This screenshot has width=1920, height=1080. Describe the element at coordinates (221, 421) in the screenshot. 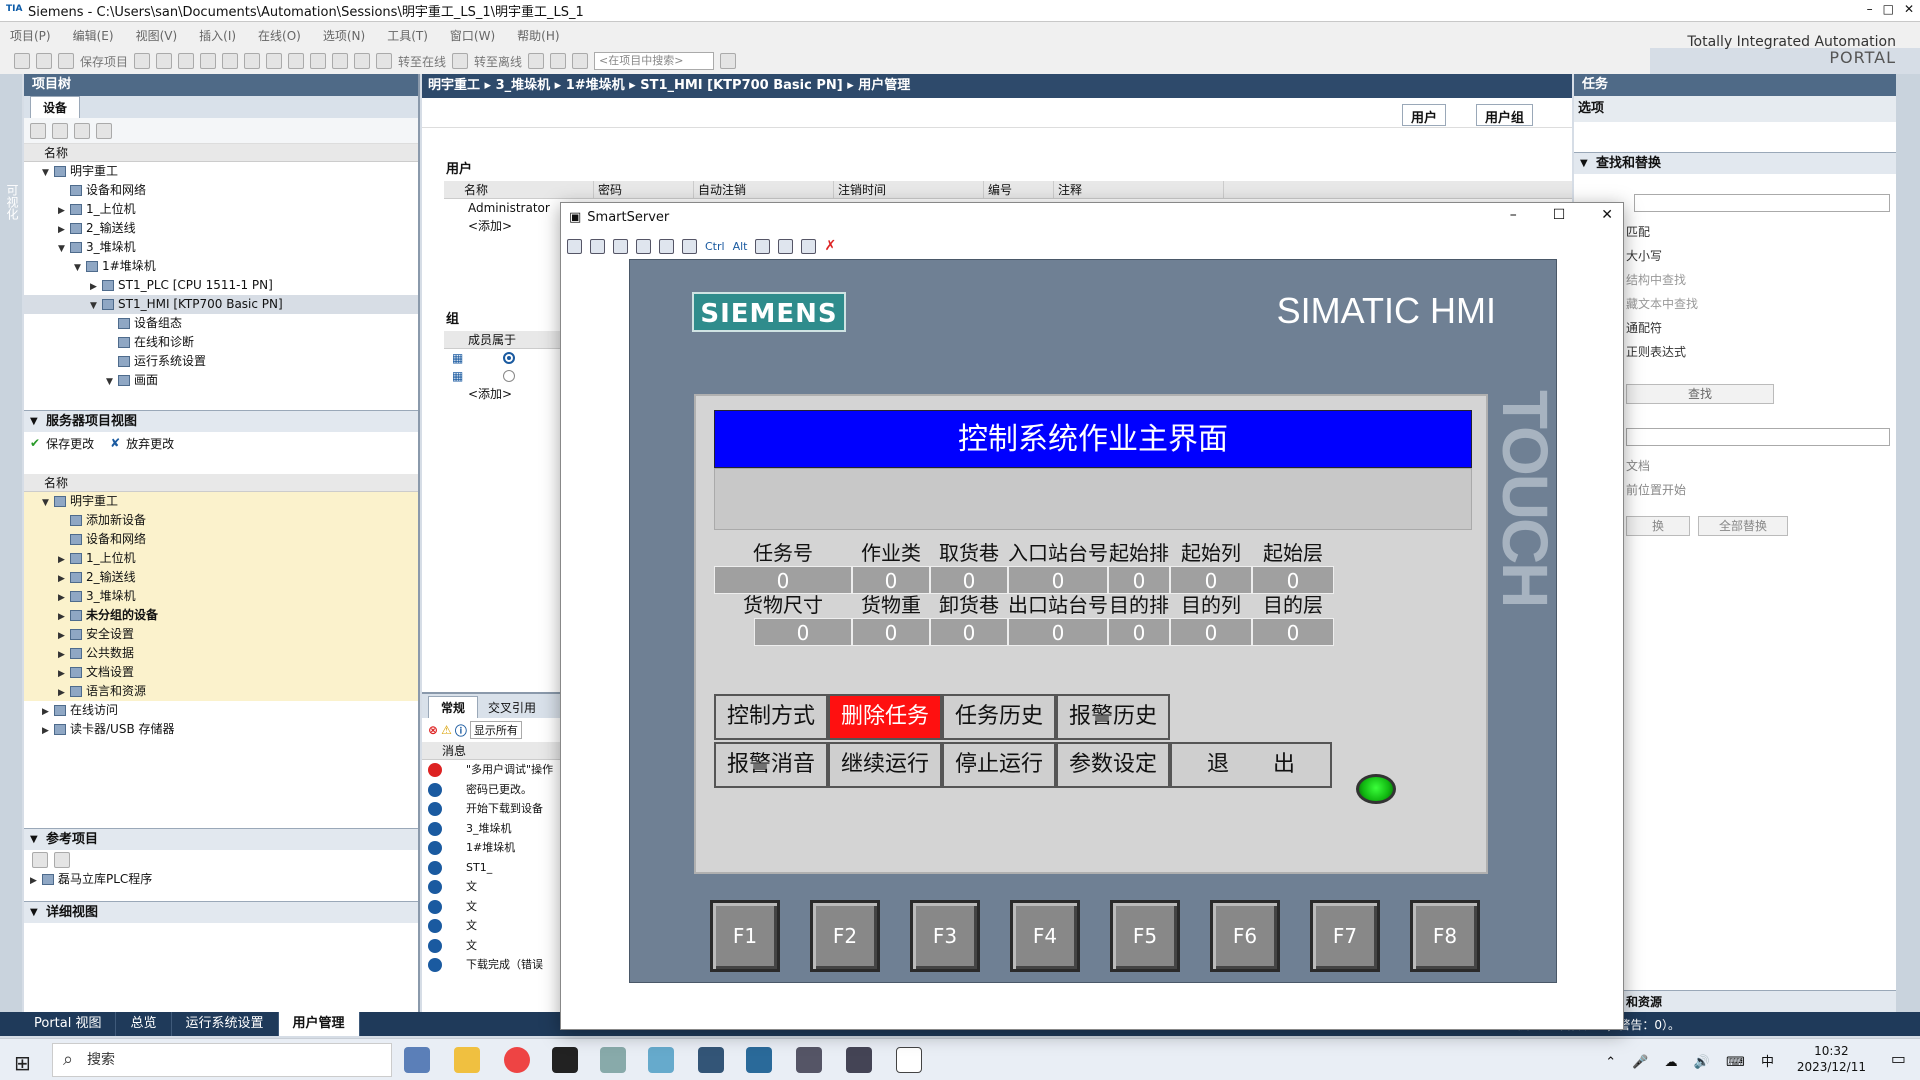

I see `server-project-view-header: 服务器项目视图` at that location.